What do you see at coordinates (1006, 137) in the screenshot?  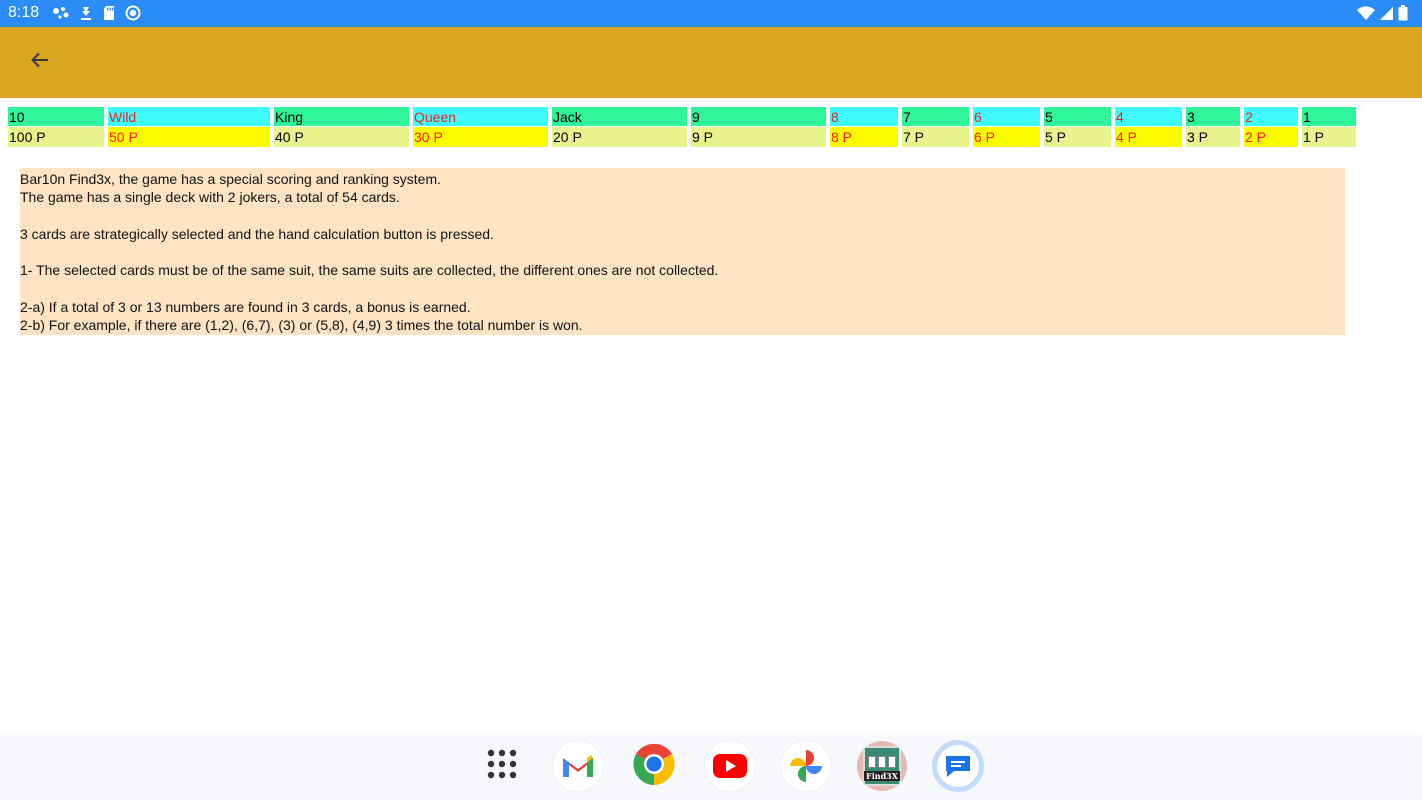 I see `card-points-cell: 6 P` at bounding box center [1006, 137].